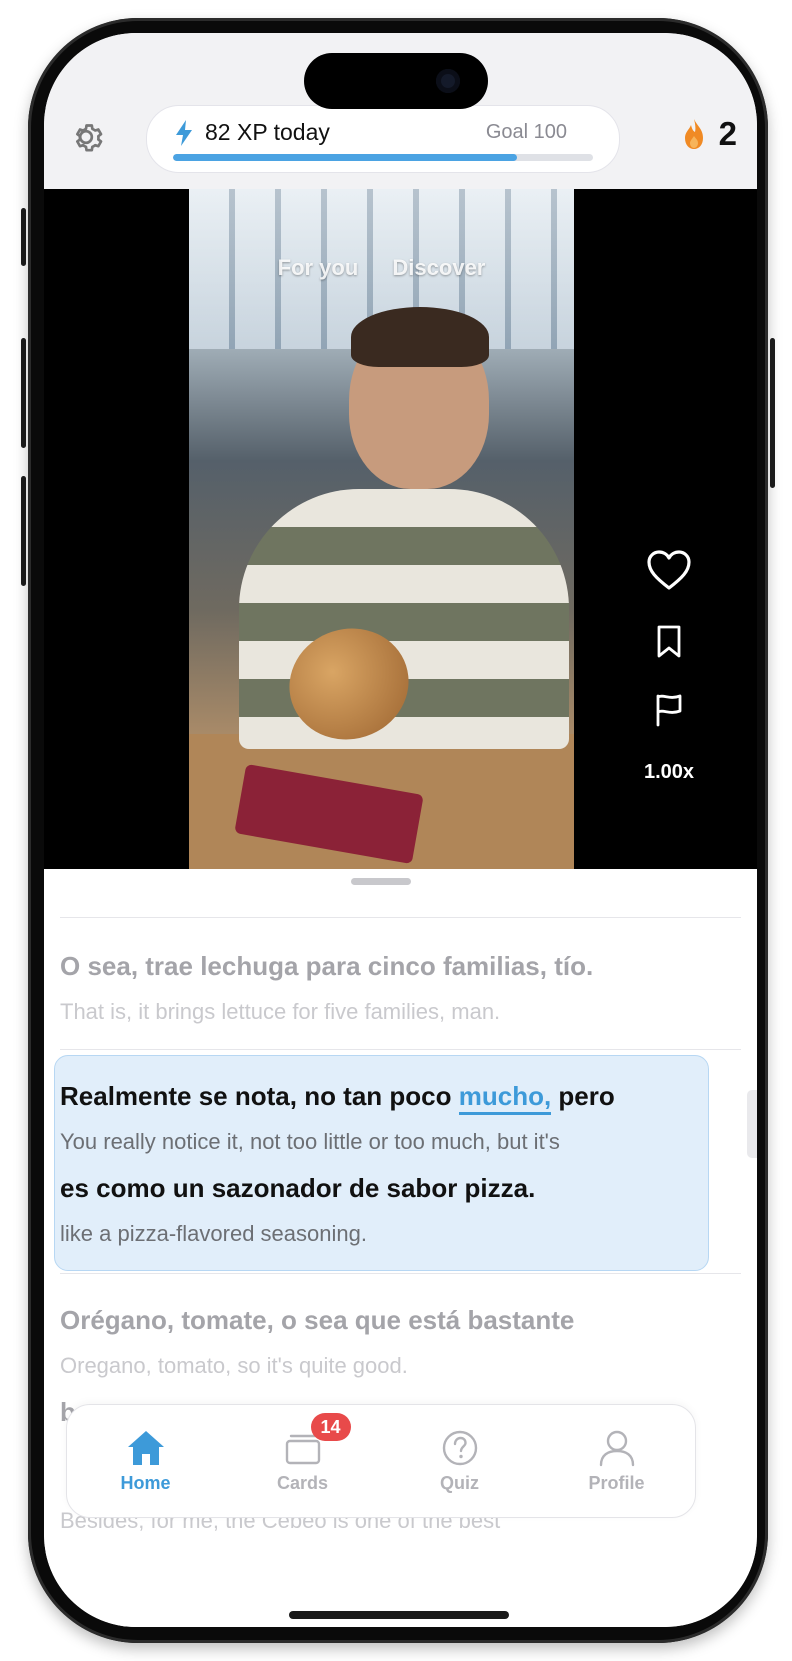 The width and height of the screenshot is (792, 1661). What do you see at coordinates (727, 133) in the screenshot?
I see `streak-count: 2` at bounding box center [727, 133].